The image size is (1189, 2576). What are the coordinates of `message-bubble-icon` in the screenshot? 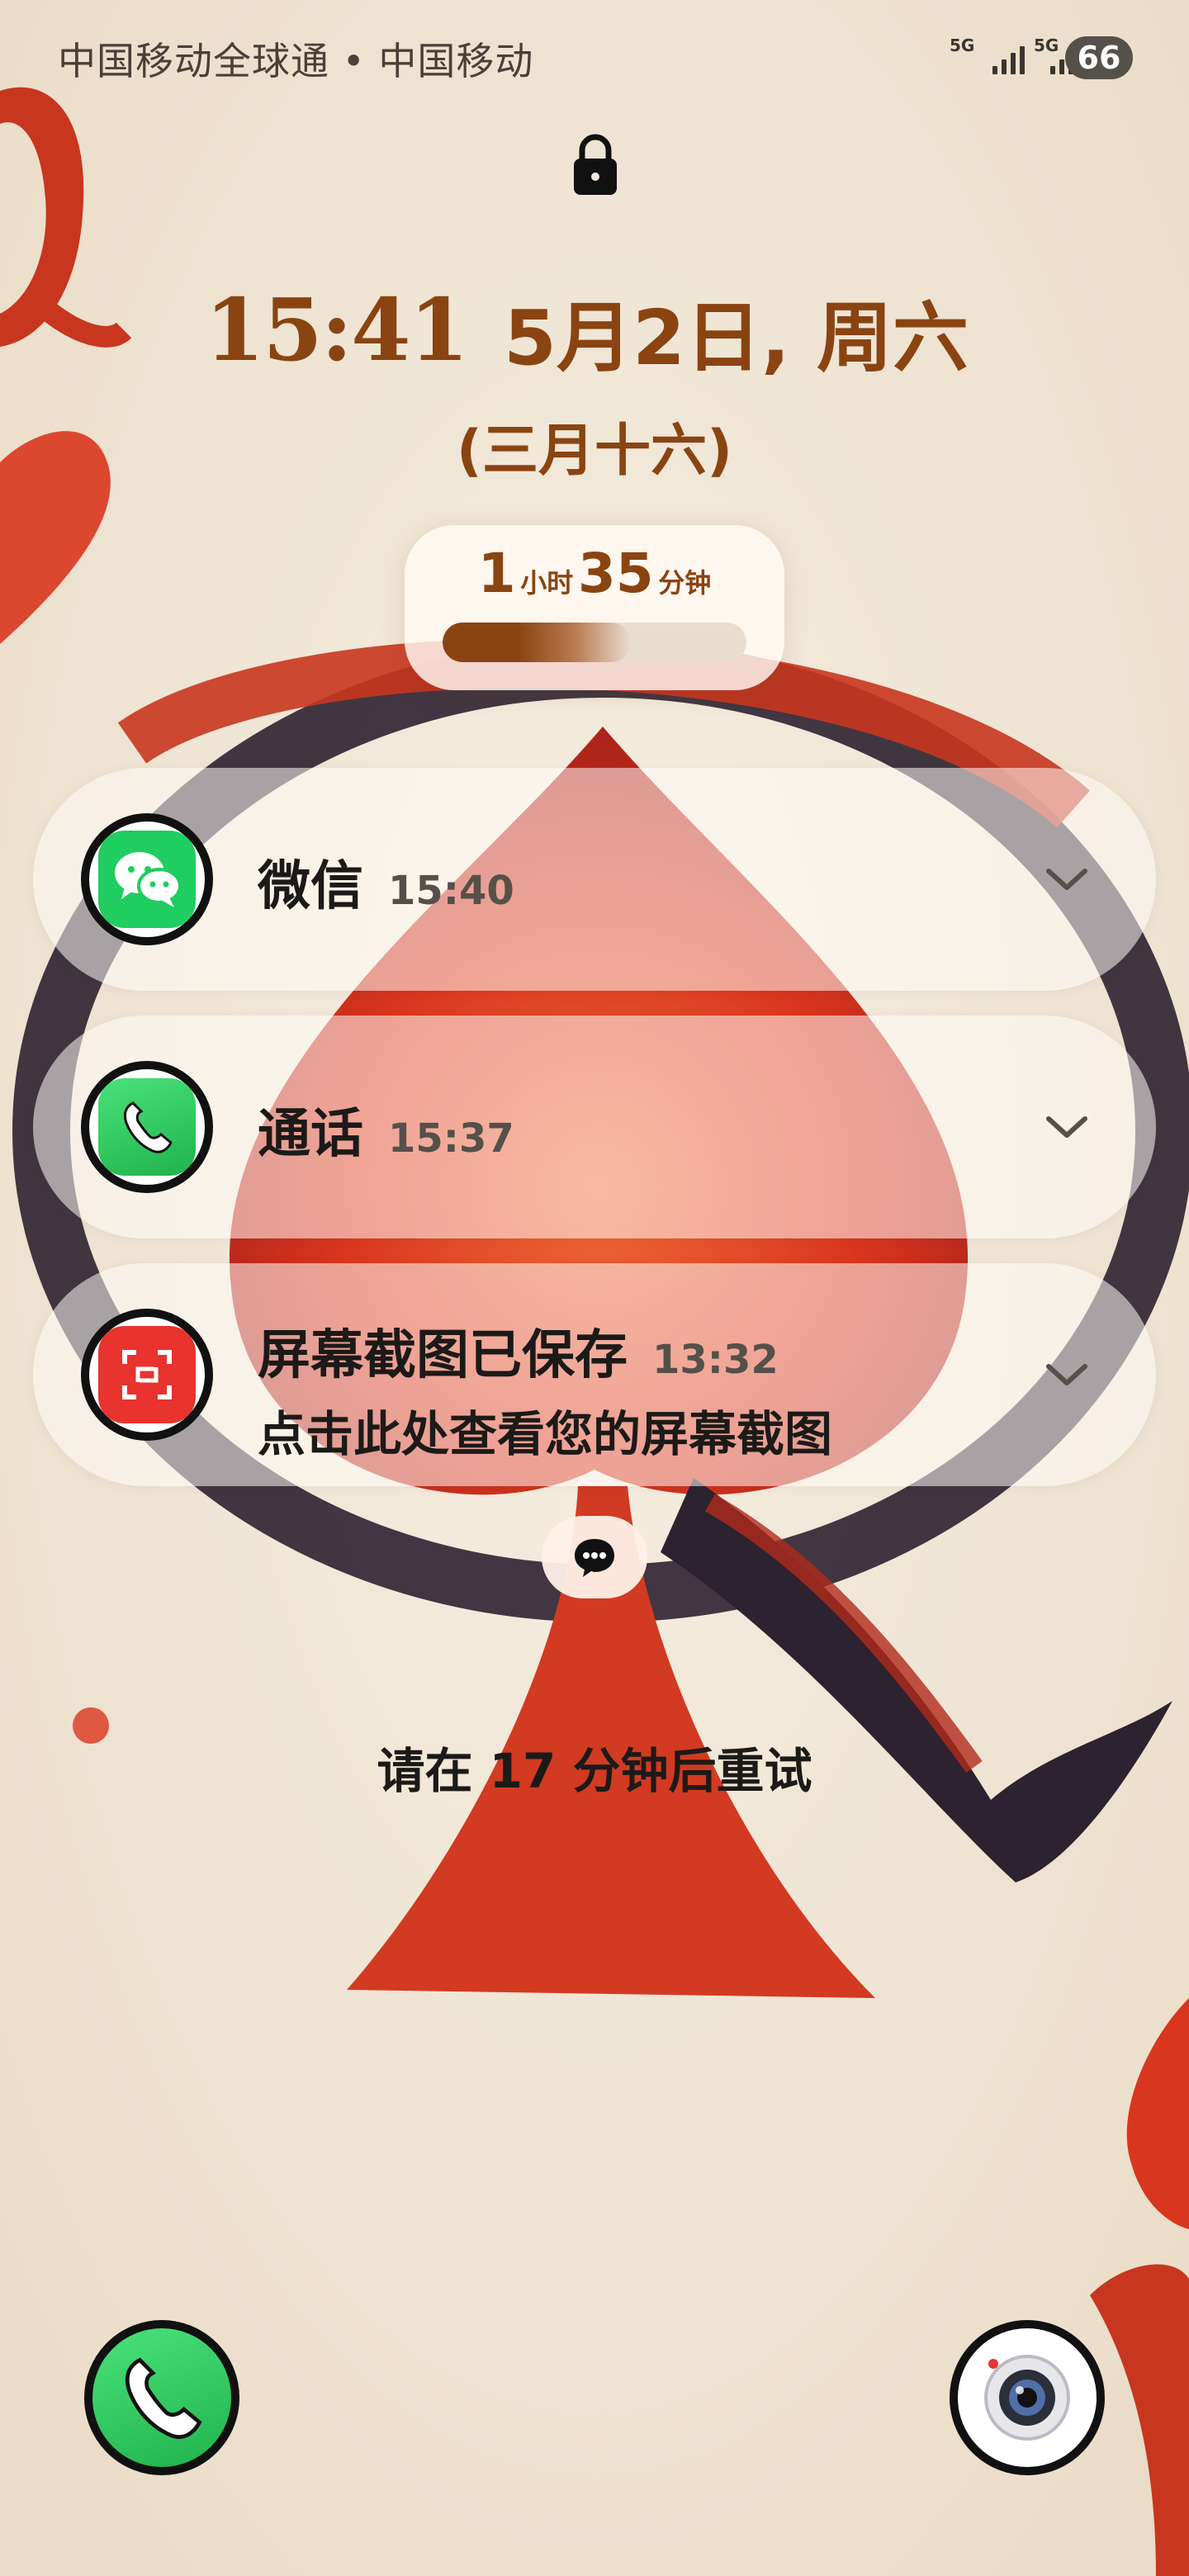 It's located at (594, 1558).